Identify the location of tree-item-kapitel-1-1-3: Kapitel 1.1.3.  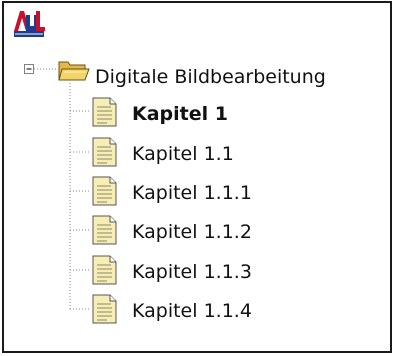
(196, 271).